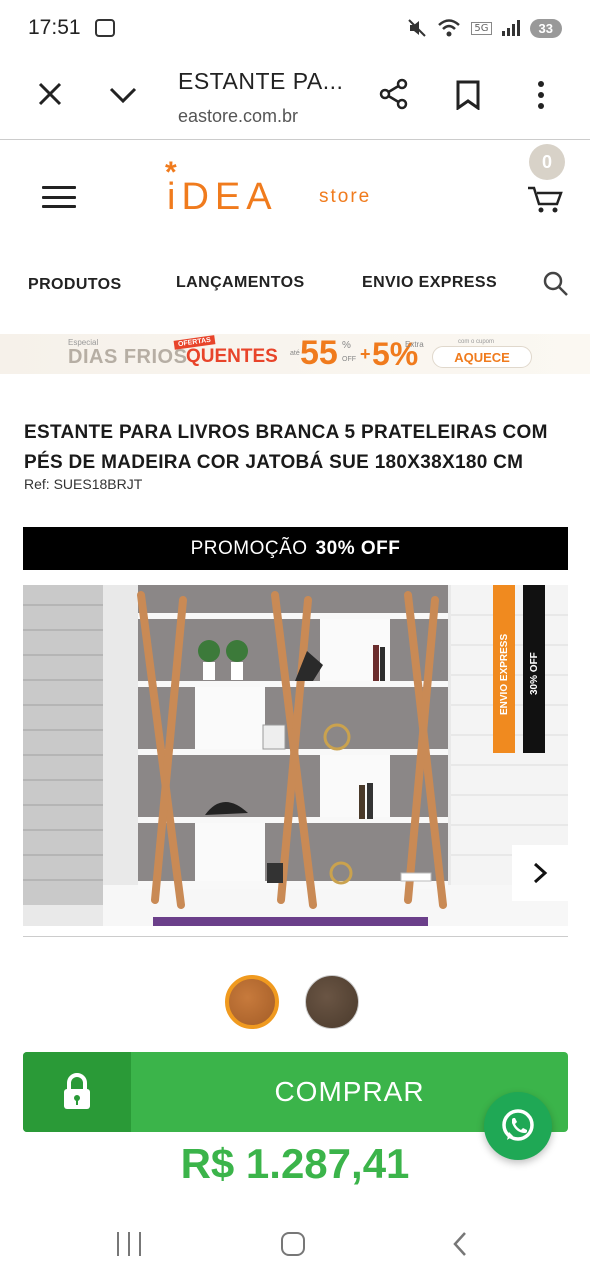 This screenshot has height=1280, width=590. I want to click on banner-ate: até, so click(295, 353).